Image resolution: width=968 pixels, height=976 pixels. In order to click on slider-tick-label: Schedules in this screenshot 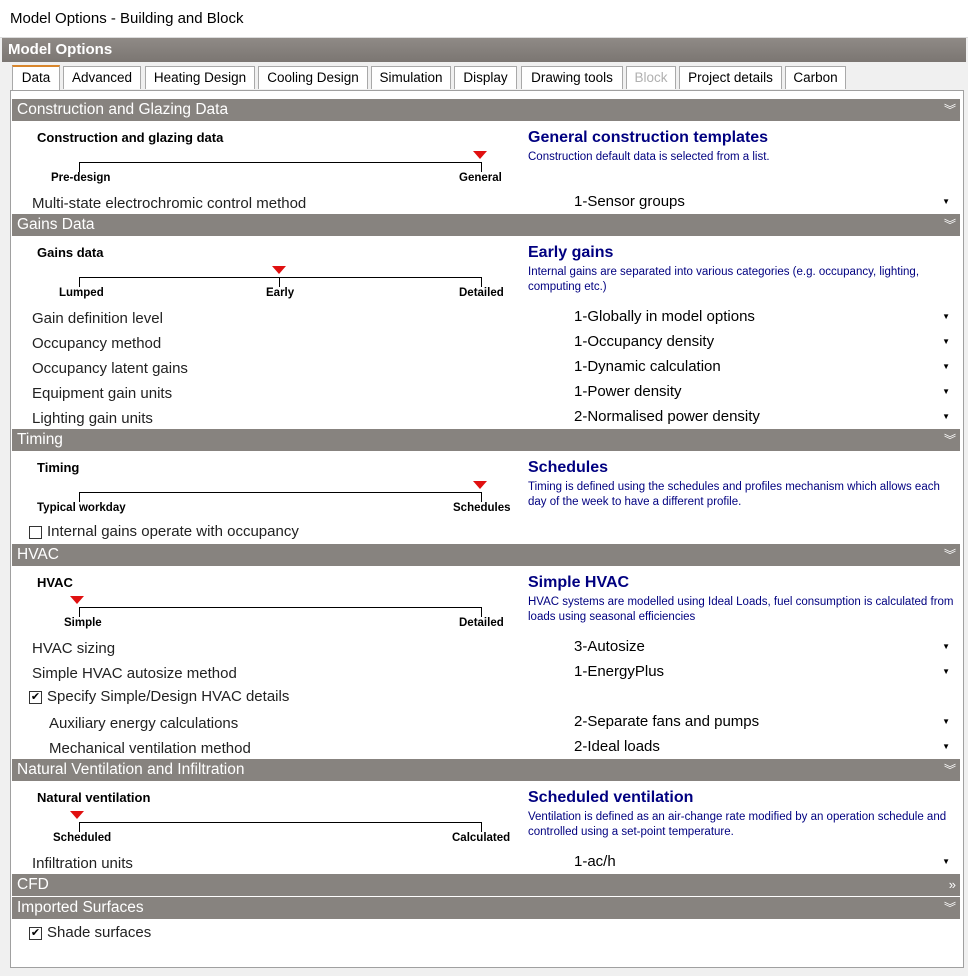, I will do `click(482, 508)`.